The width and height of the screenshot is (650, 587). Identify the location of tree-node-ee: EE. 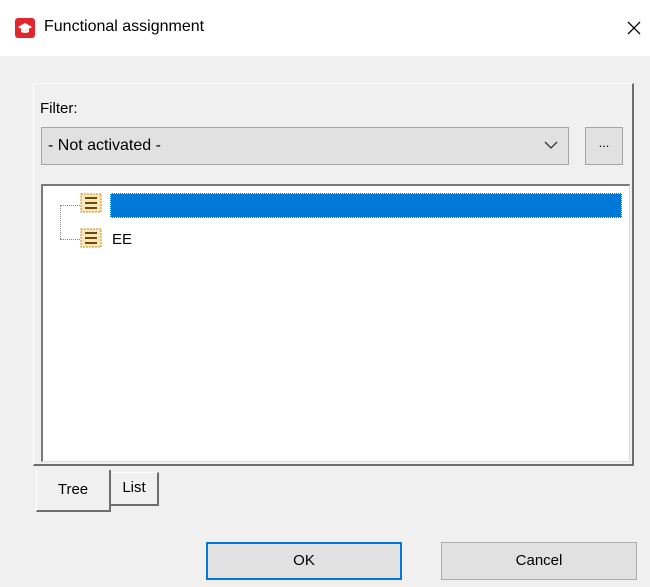
(122, 239).